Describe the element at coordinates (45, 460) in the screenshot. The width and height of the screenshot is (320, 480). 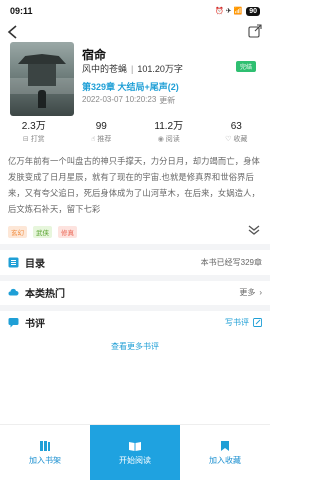
I see `shelf-label: 加入书架` at that location.